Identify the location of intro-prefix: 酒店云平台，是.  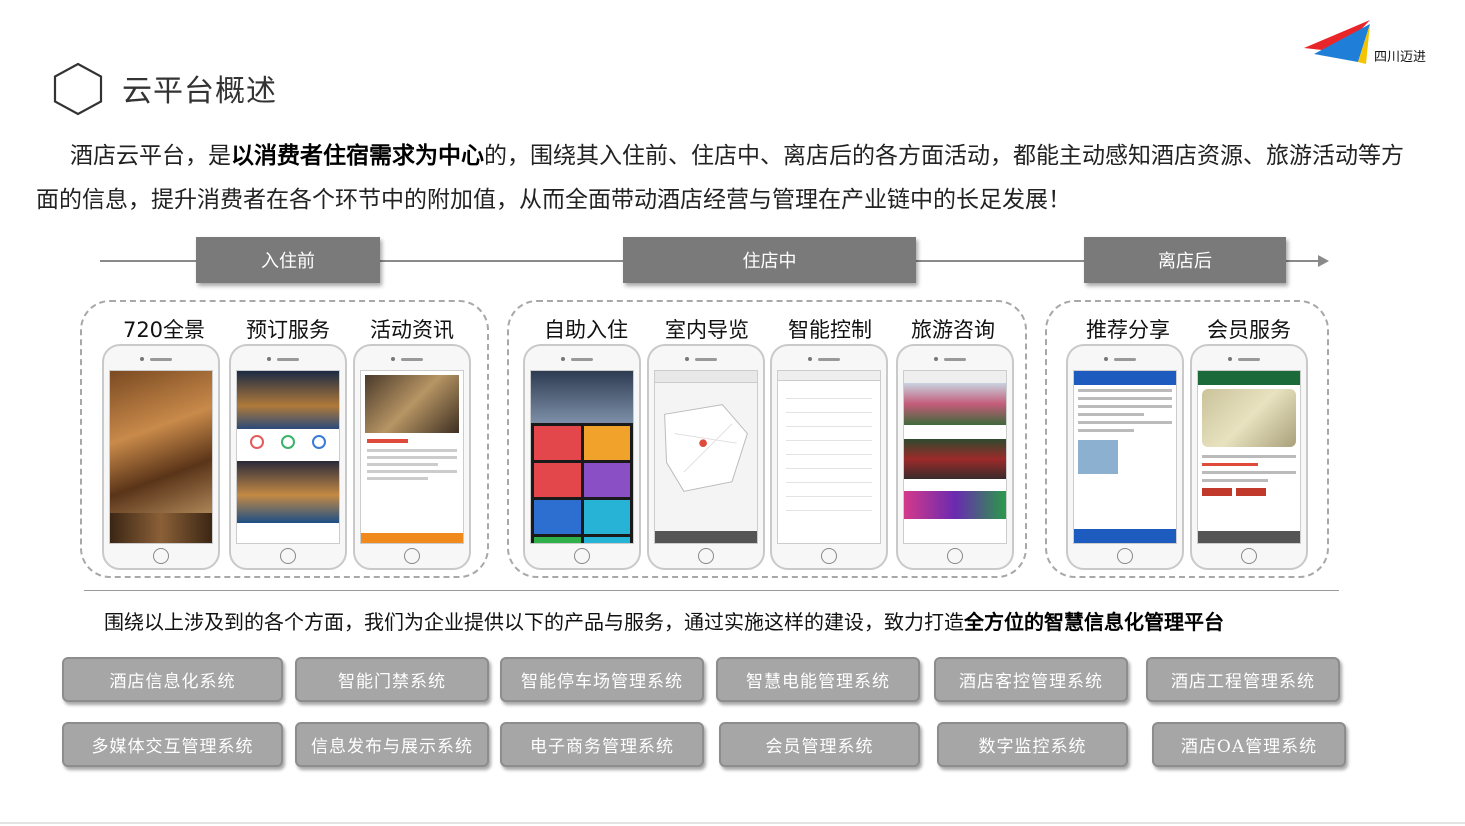
(150, 156).